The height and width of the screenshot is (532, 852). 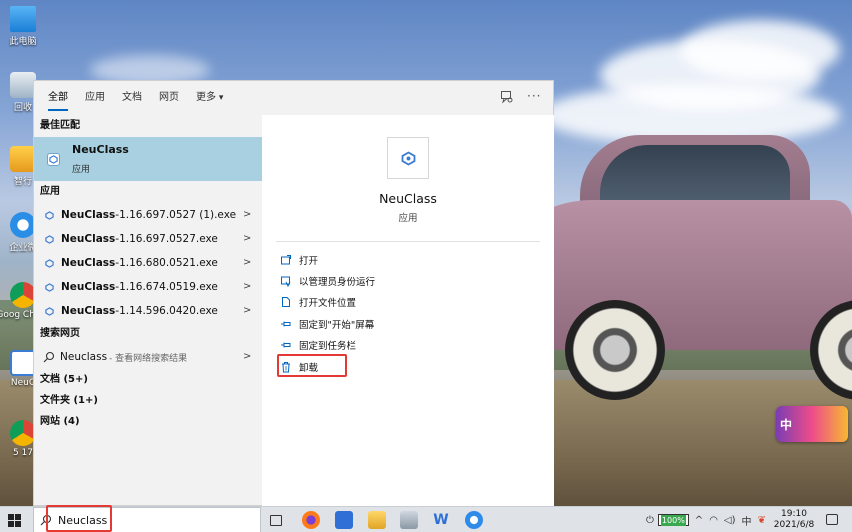 What do you see at coordinates (148, 287) in the screenshot?
I see `app-result-item: NeuClass-1.16.674.0519.exe >` at bounding box center [148, 287].